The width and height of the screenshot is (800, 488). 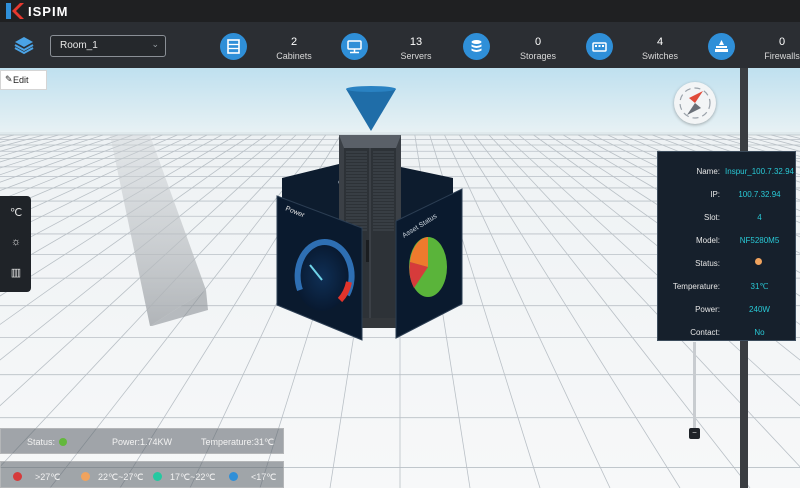 What do you see at coordinates (759, 194) in the screenshot?
I see `info-ip-value: 100.7.32.94` at bounding box center [759, 194].